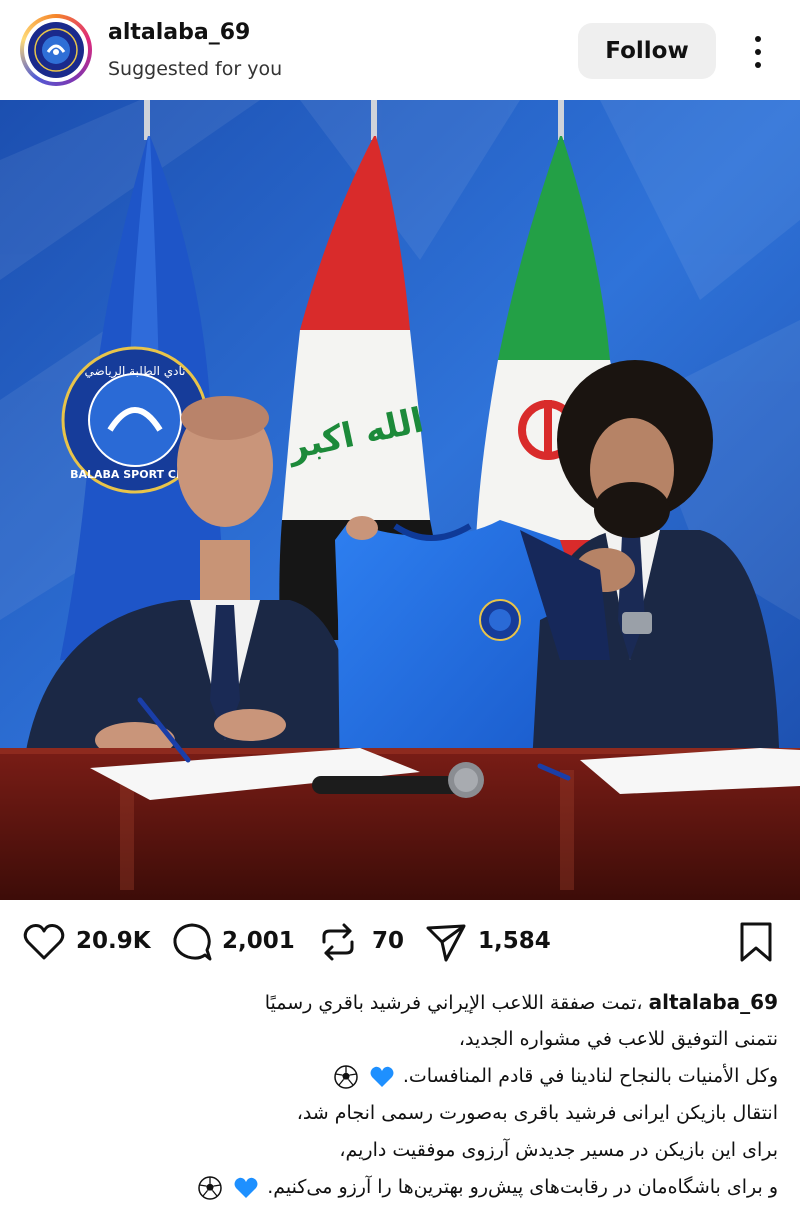  What do you see at coordinates (366, 942) in the screenshot?
I see `repost-button: 70` at bounding box center [366, 942].